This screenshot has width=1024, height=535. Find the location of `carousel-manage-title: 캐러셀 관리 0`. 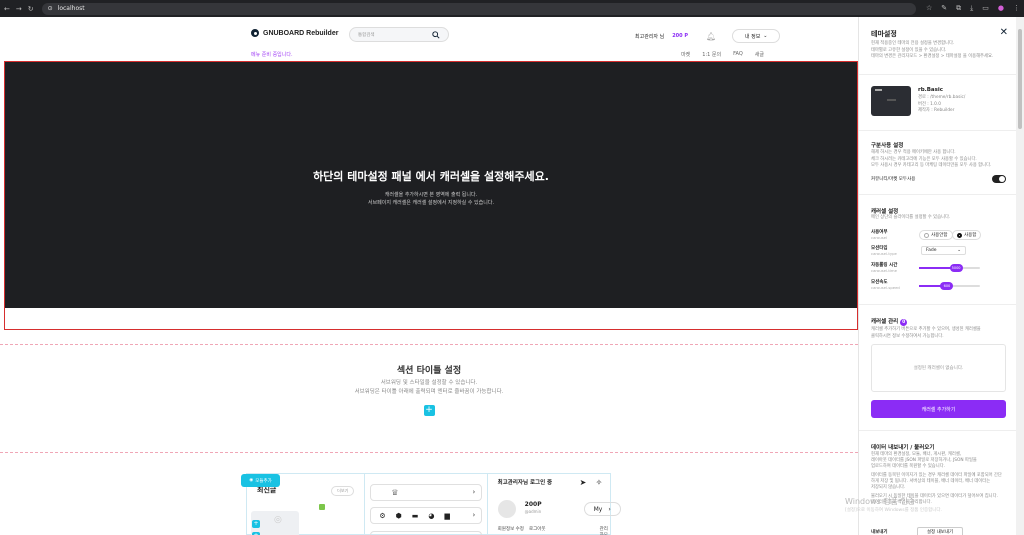

carousel-manage-title: 캐러셀 관리 0 is located at coordinates (889, 321).